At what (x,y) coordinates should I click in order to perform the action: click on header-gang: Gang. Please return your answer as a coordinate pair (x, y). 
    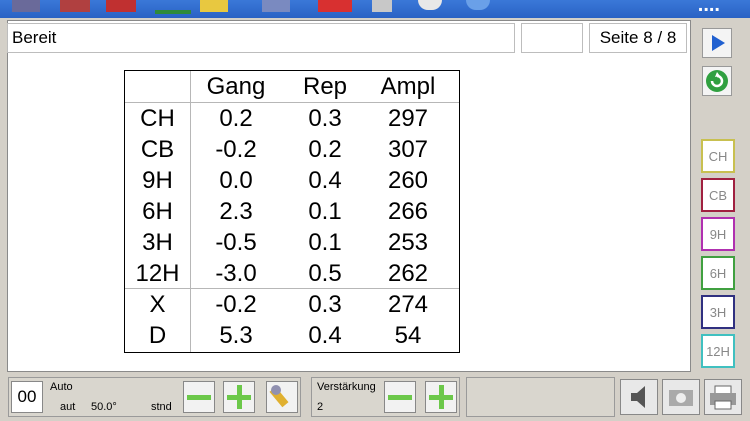
    Looking at the image, I should click on (236, 86).